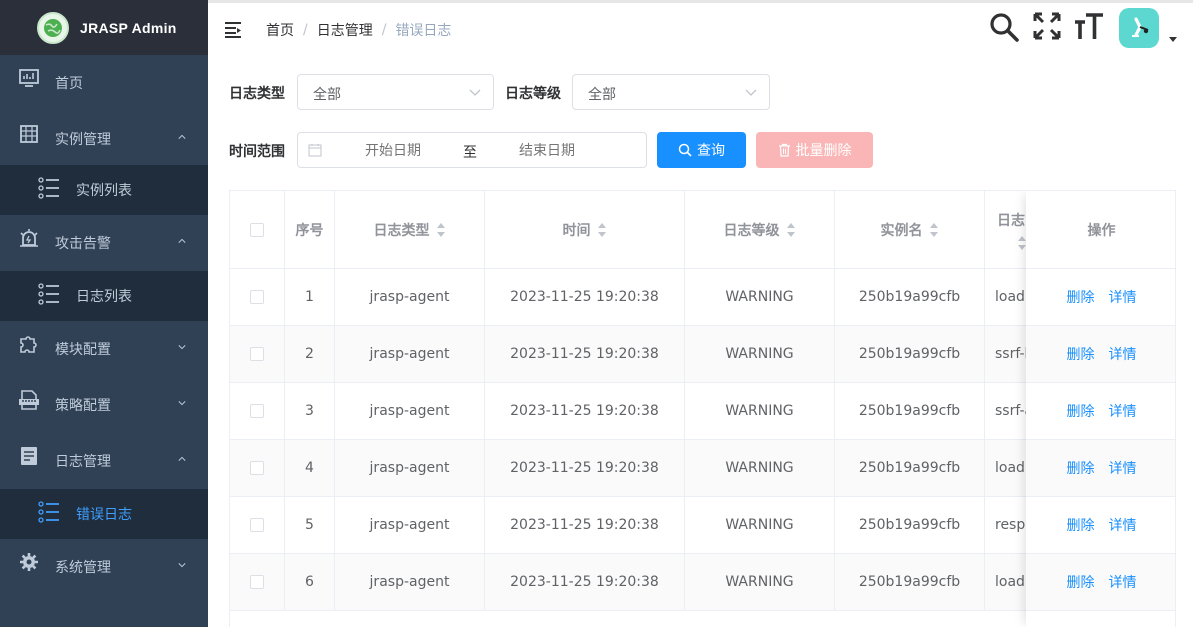 This screenshot has width=1193, height=627. What do you see at coordinates (280, 30) in the screenshot?
I see `breadcrumb-home: 首页` at bounding box center [280, 30].